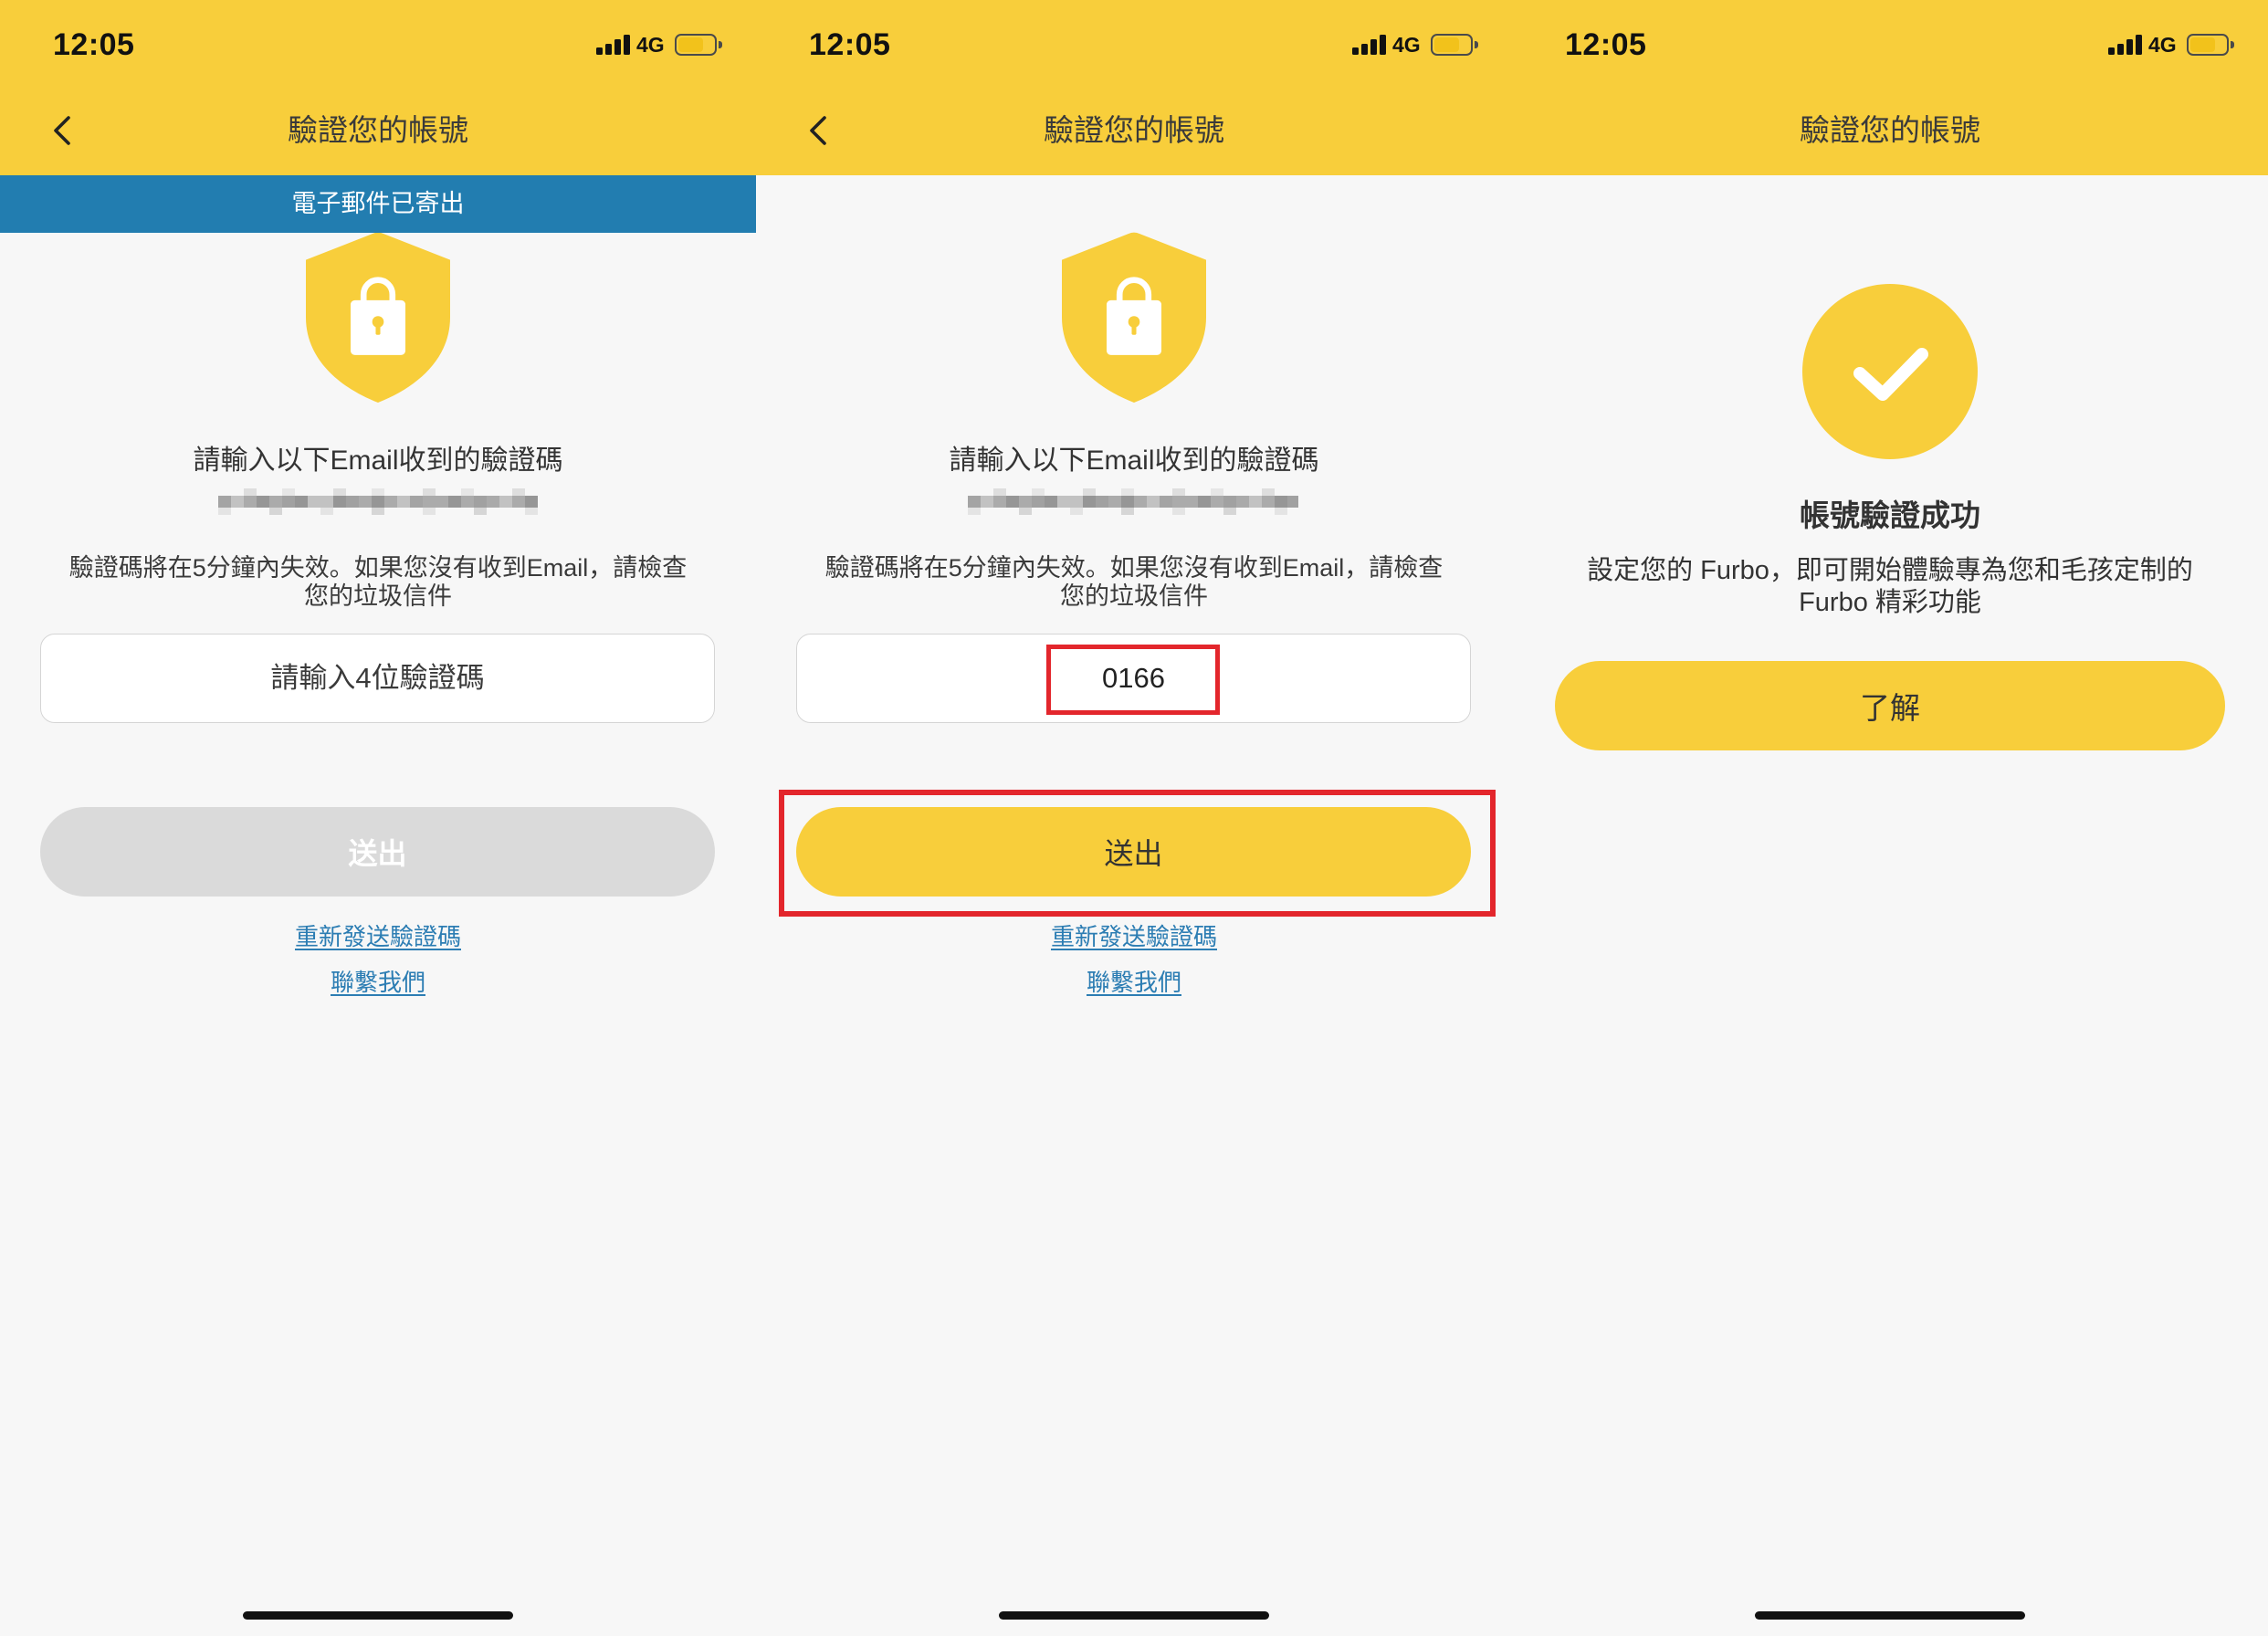  What do you see at coordinates (1890, 587) in the screenshot?
I see `success-description: 設定您的 Furbo，即可開始體驗專為您和毛孩定制的 Furbo 精彩功能` at bounding box center [1890, 587].